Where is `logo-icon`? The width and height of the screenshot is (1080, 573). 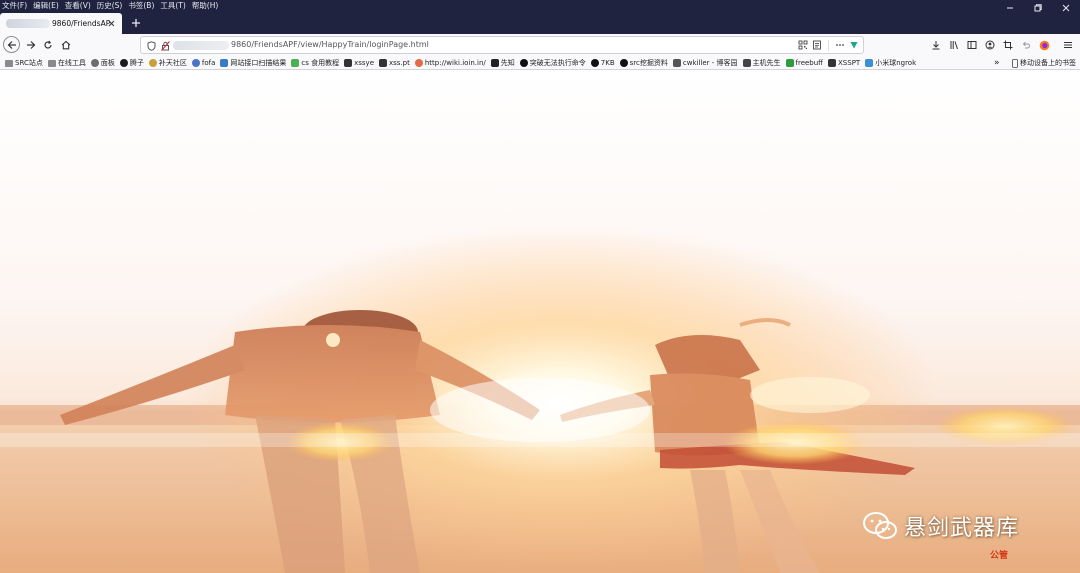
logo-icon is located at coordinates (676, 63).